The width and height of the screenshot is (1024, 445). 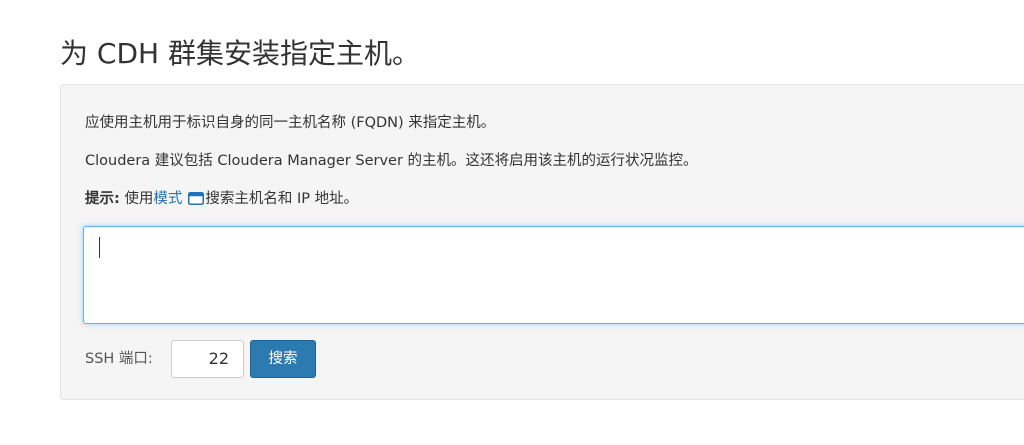 I want to click on search-button: 搜索, so click(x=283, y=359).